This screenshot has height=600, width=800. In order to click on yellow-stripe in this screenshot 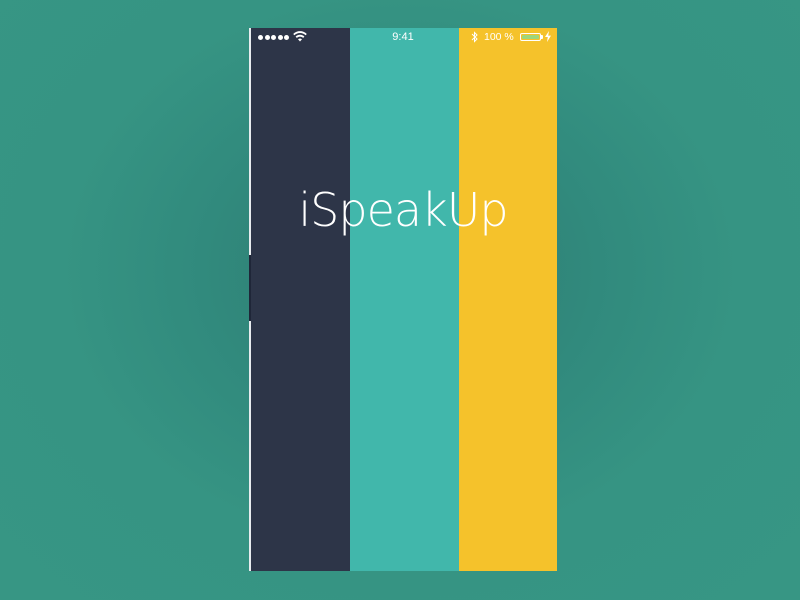, I will do `click(508, 299)`.